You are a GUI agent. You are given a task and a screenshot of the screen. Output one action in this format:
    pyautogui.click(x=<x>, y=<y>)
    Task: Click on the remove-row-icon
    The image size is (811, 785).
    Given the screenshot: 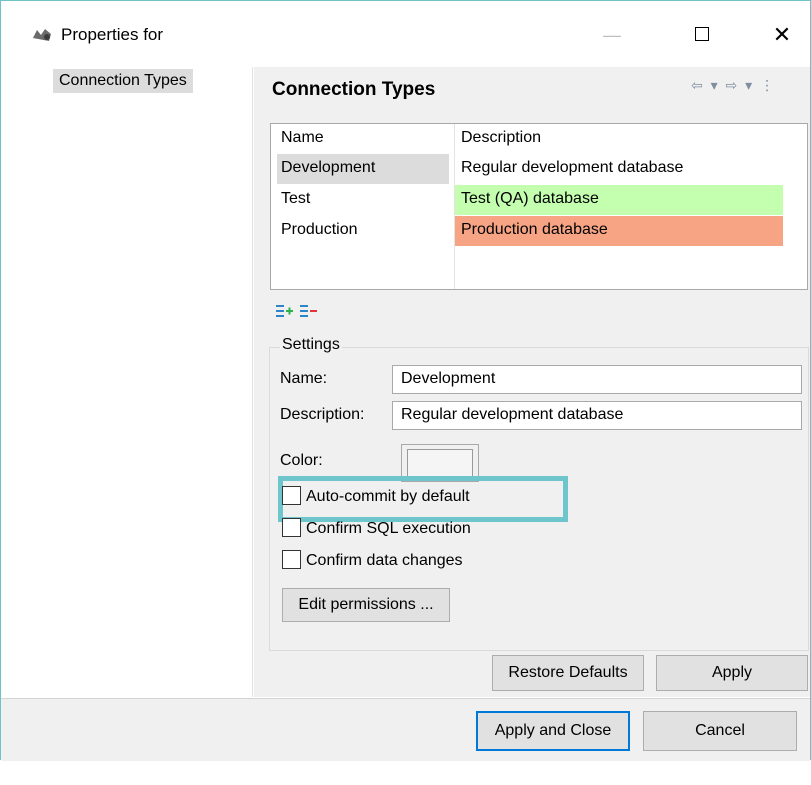 What is the action you would take?
    pyautogui.click(x=309, y=311)
    